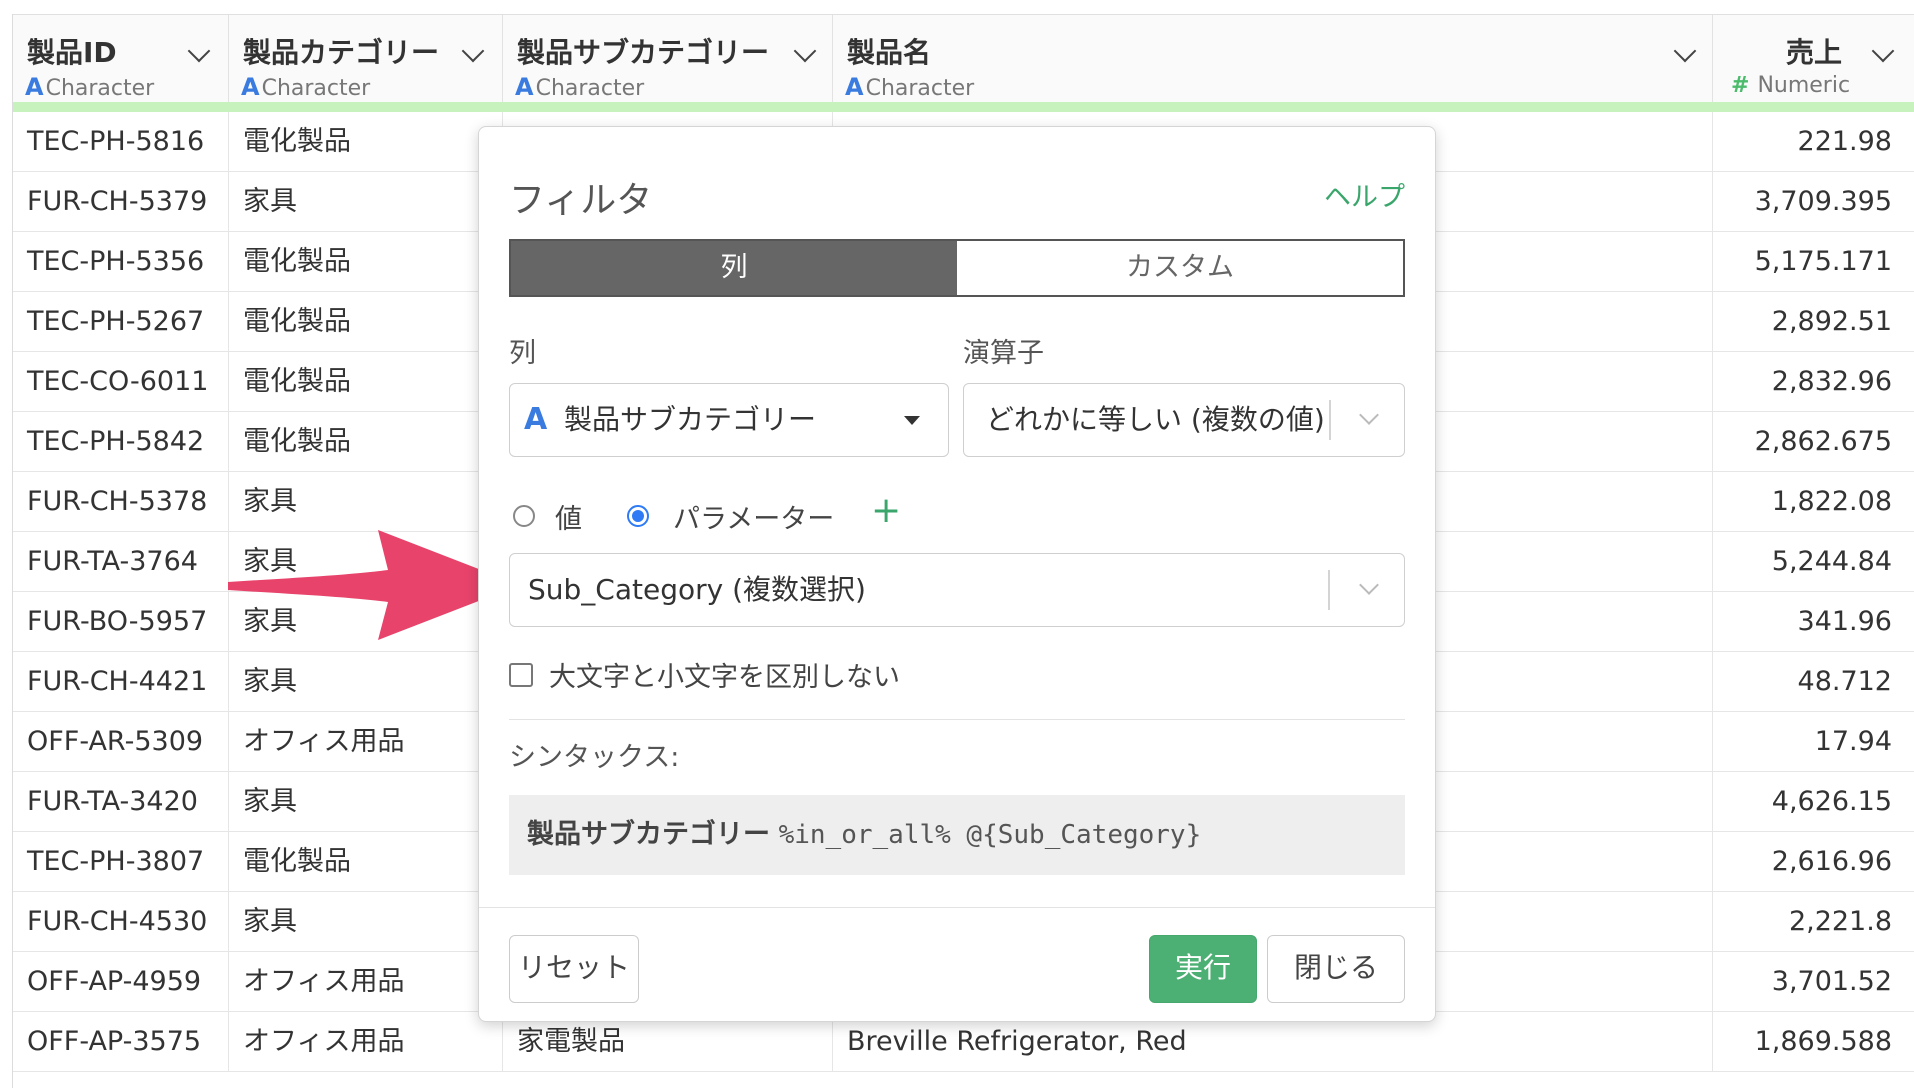  What do you see at coordinates (1813, 322) in the screenshot?
I see `cell-sales: 2,892.51` at bounding box center [1813, 322].